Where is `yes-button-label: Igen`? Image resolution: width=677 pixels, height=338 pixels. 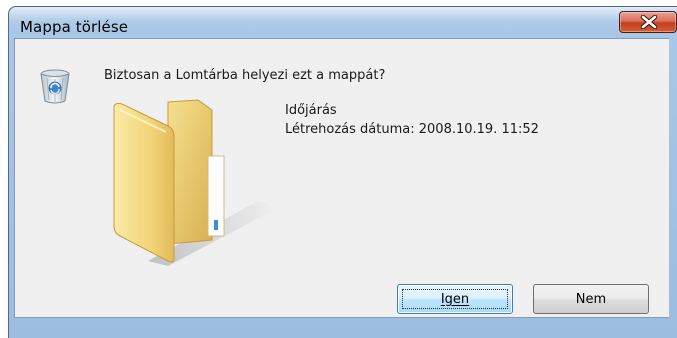 yes-button-label: Igen is located at coordinates (455, 299).